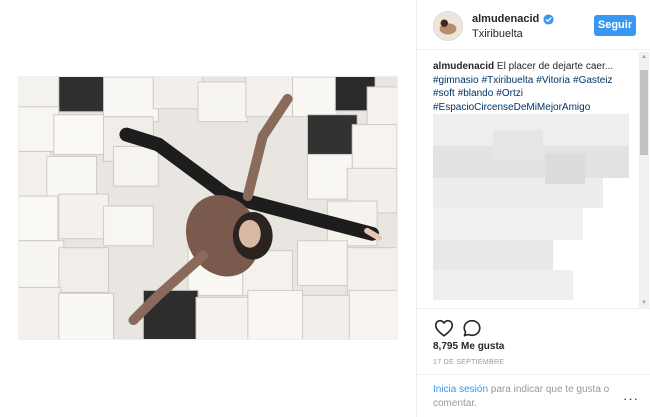 The width and height of the screenshot is (650, 417). I want to click on scroll-thumb, so click(644, 112).